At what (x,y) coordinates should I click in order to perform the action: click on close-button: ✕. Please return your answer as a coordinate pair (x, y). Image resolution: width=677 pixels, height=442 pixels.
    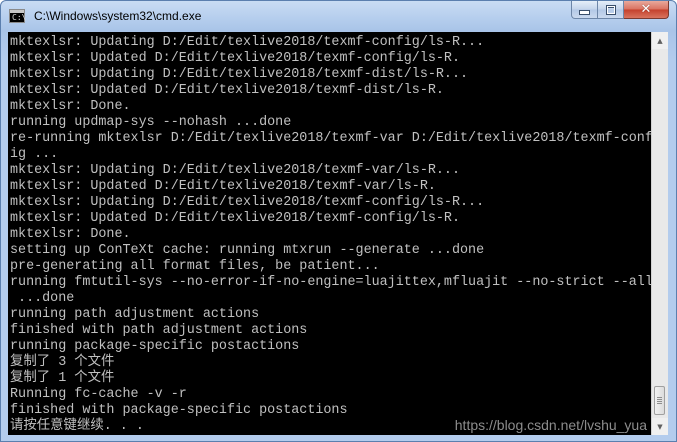
    Looking at the image, I should click on (646, 10).